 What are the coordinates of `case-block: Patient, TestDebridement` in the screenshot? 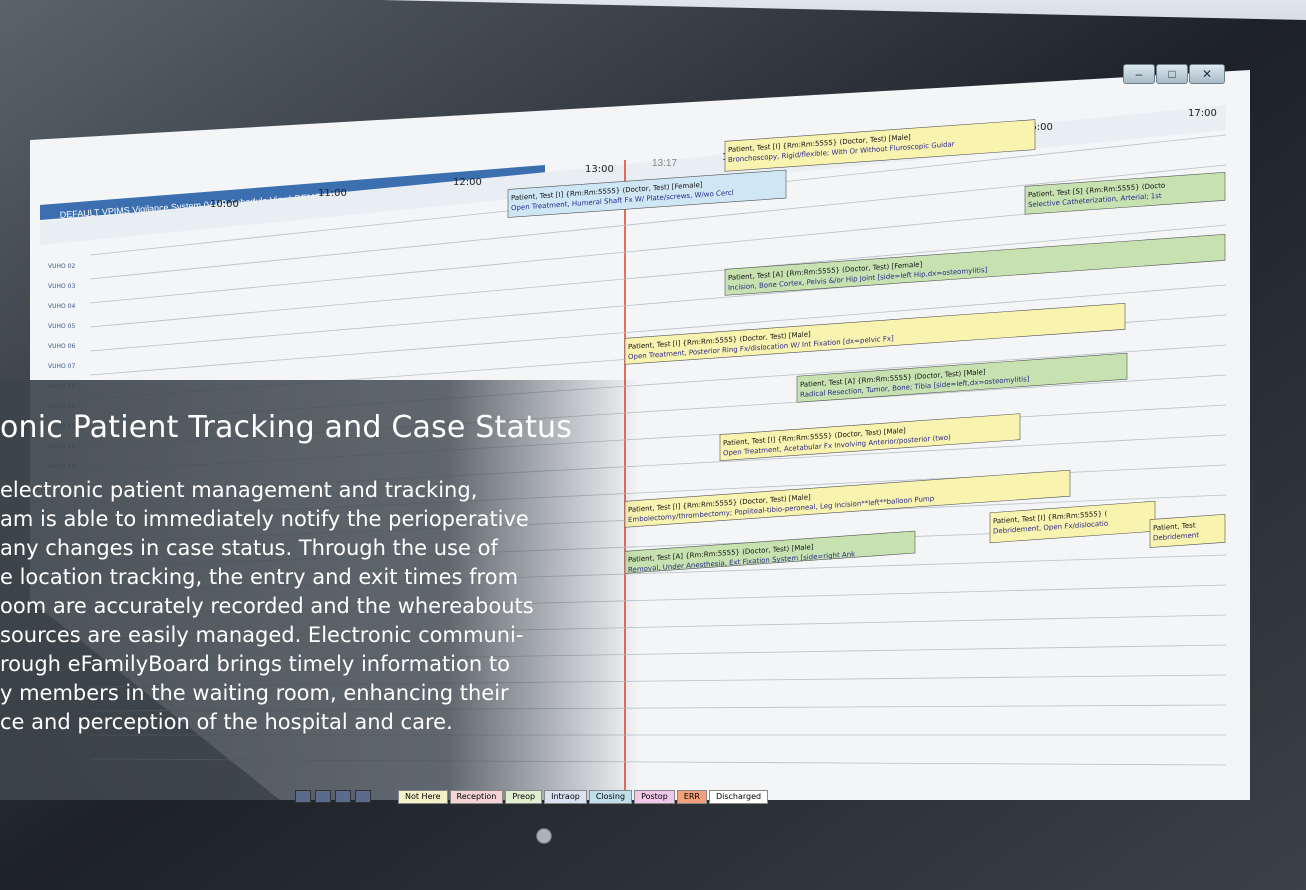 It's located at (1187, 531).